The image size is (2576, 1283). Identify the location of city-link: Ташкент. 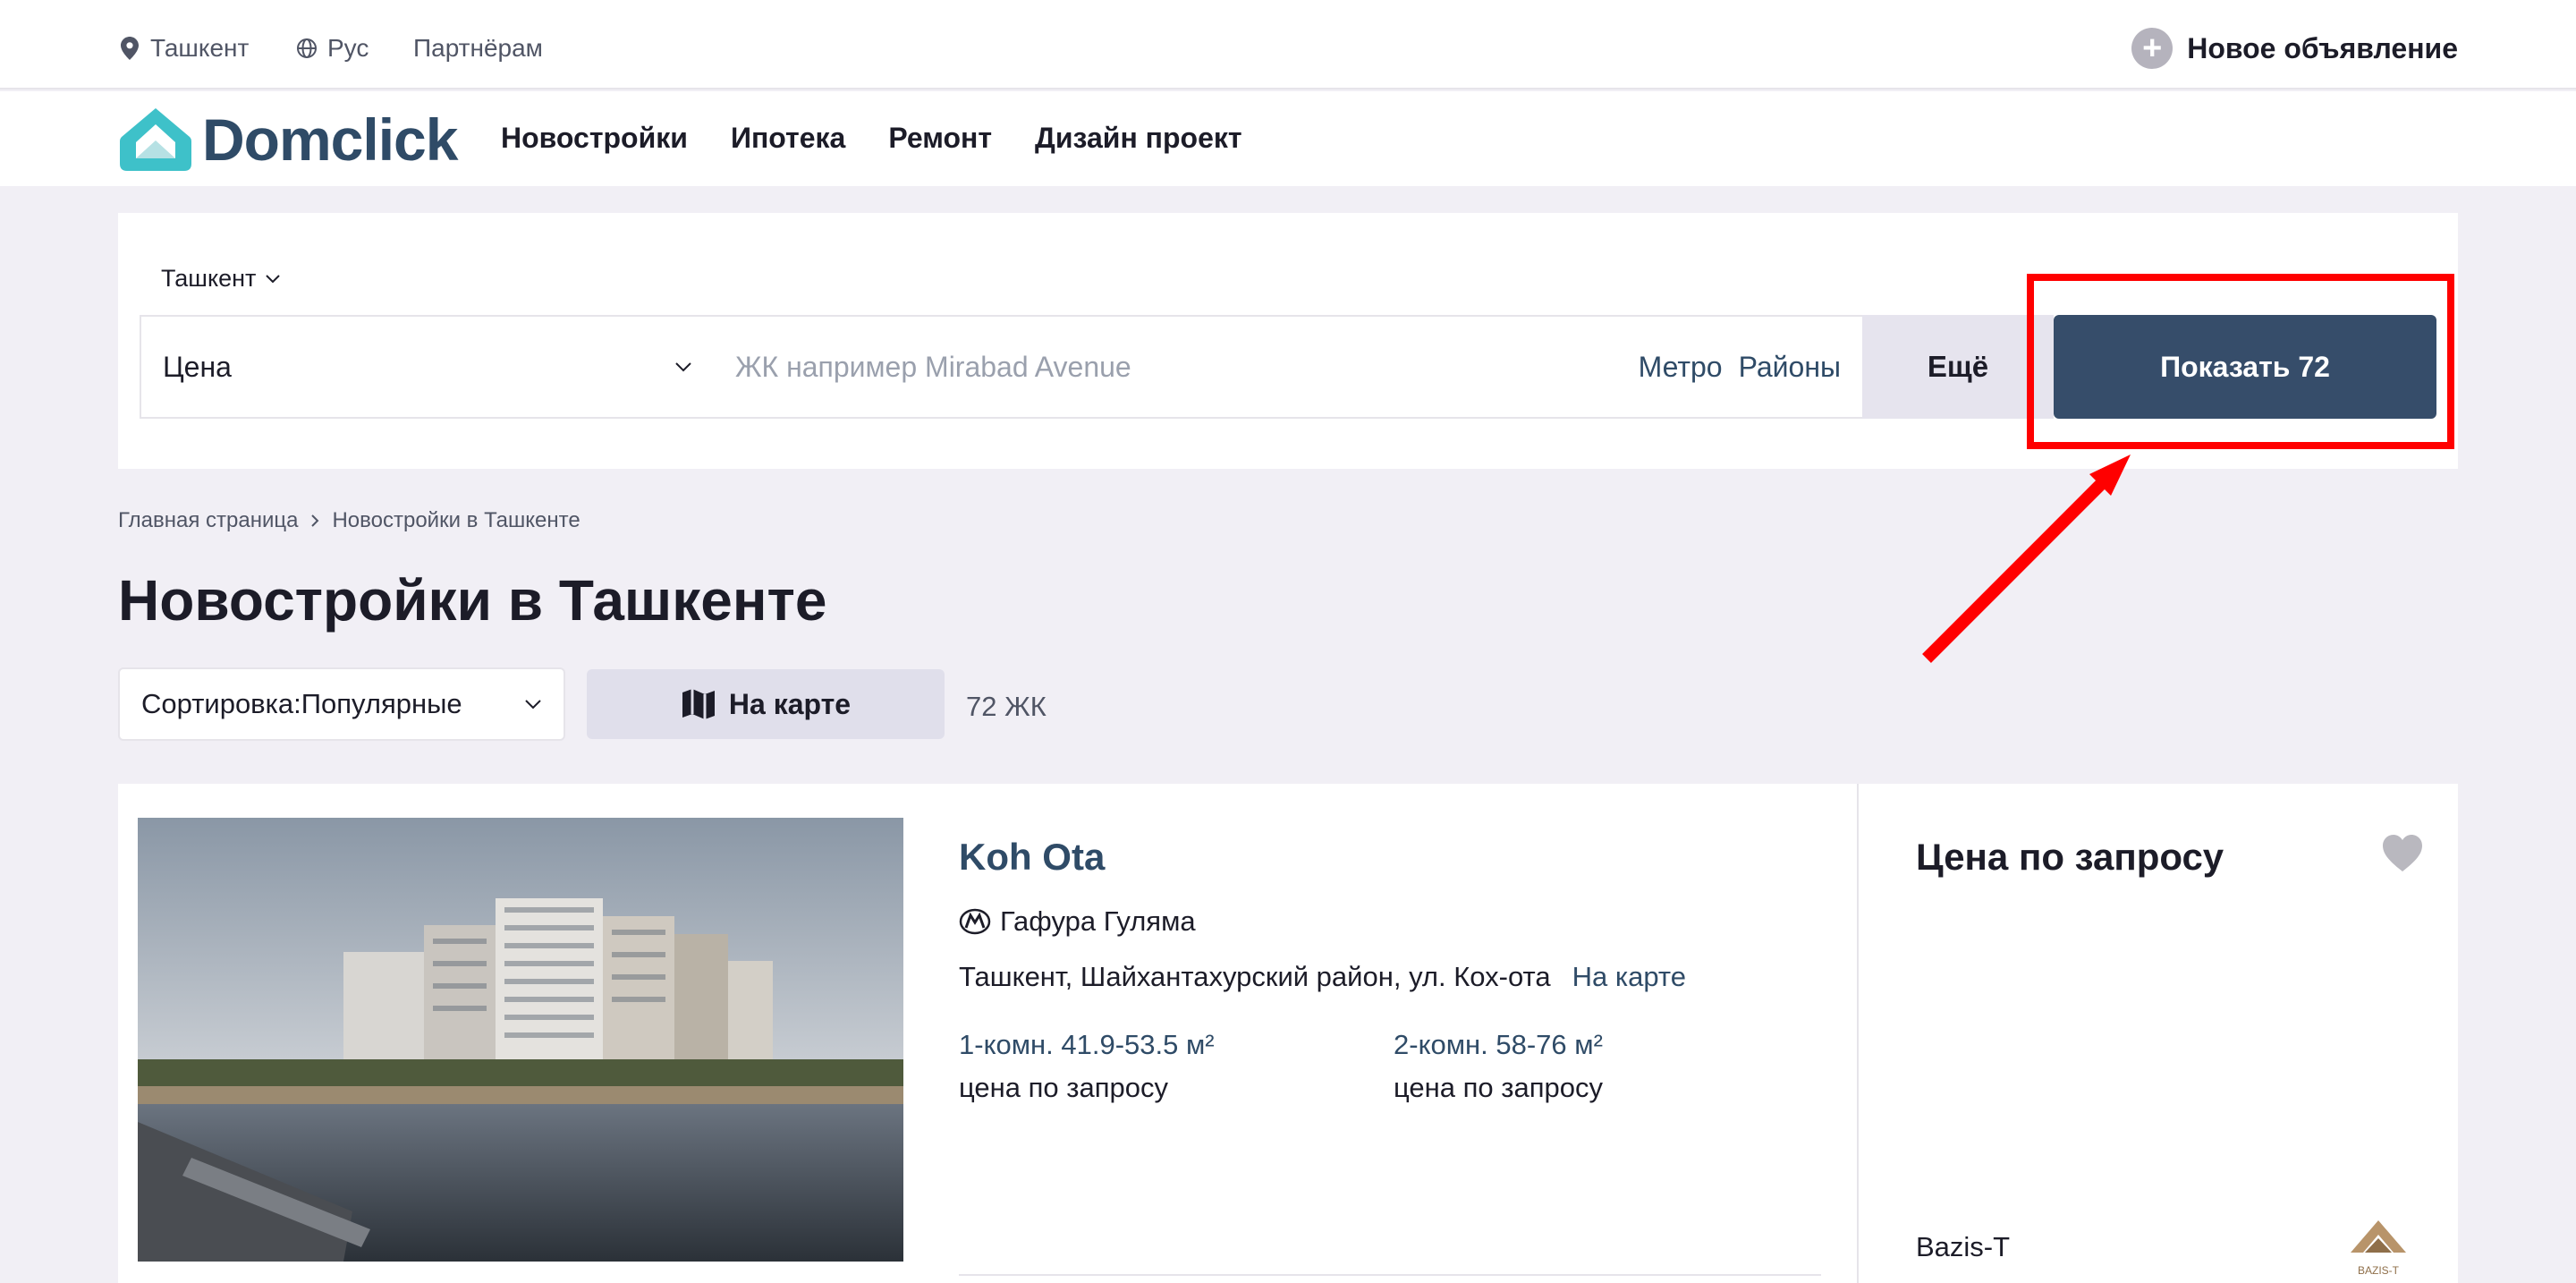
(183, 48).